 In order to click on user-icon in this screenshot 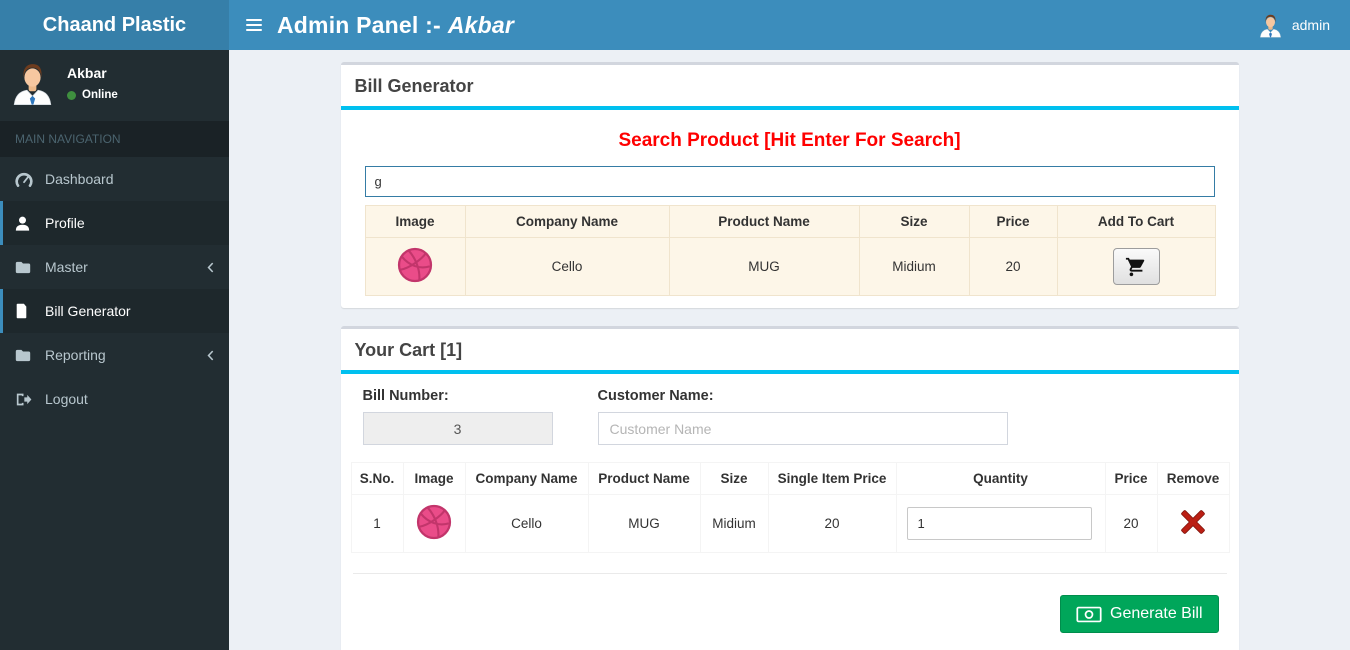, I will do `click(25, 223)`.